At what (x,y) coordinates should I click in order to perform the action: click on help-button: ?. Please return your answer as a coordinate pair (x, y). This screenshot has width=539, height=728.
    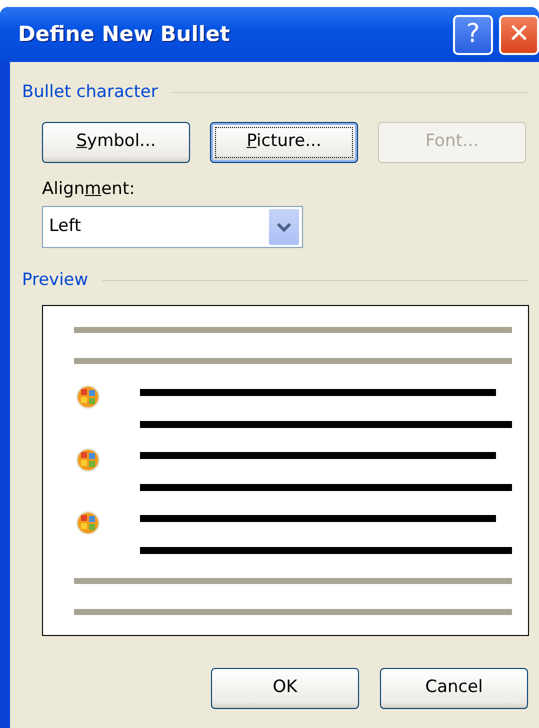
    Looking at the image, I should click on (473, 34).